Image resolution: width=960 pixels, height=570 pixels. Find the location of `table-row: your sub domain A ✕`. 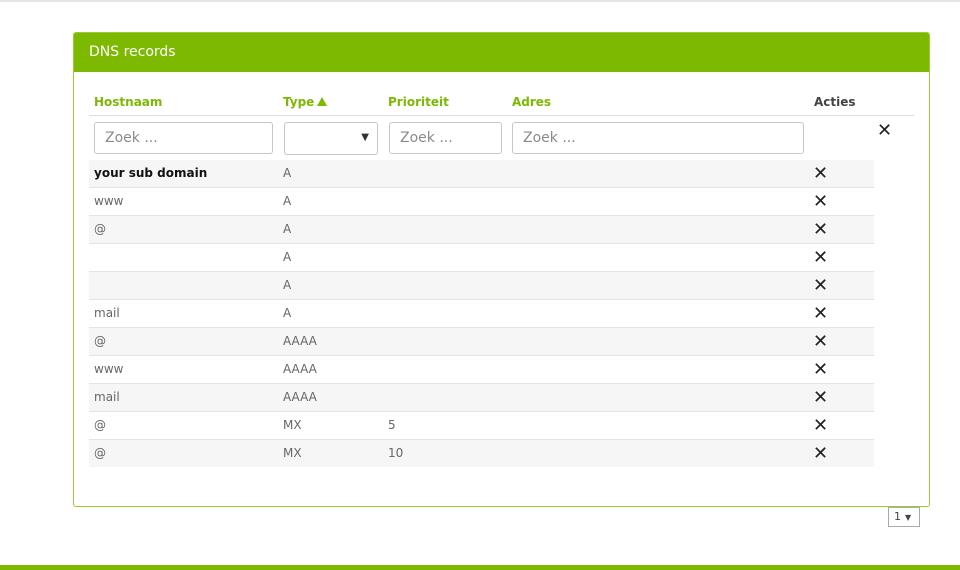

table-row: your sub domain A ✕ is located at coordinates (481, 174).